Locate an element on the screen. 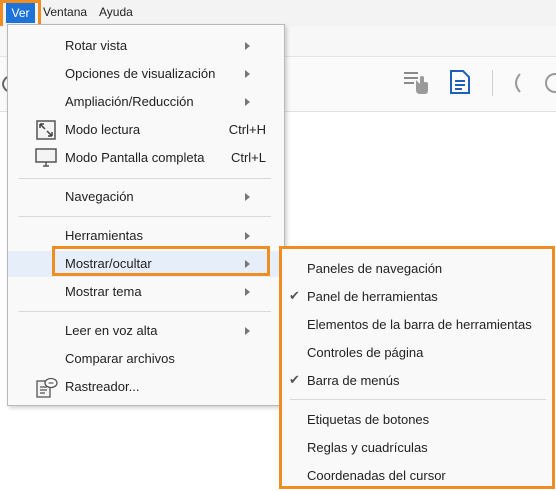 Image resolution: width=556 pixels, height=491 pixels. submenu-item-panel-herramientas: ✔ Panel de herramientas is located at coordinates (417, 297).